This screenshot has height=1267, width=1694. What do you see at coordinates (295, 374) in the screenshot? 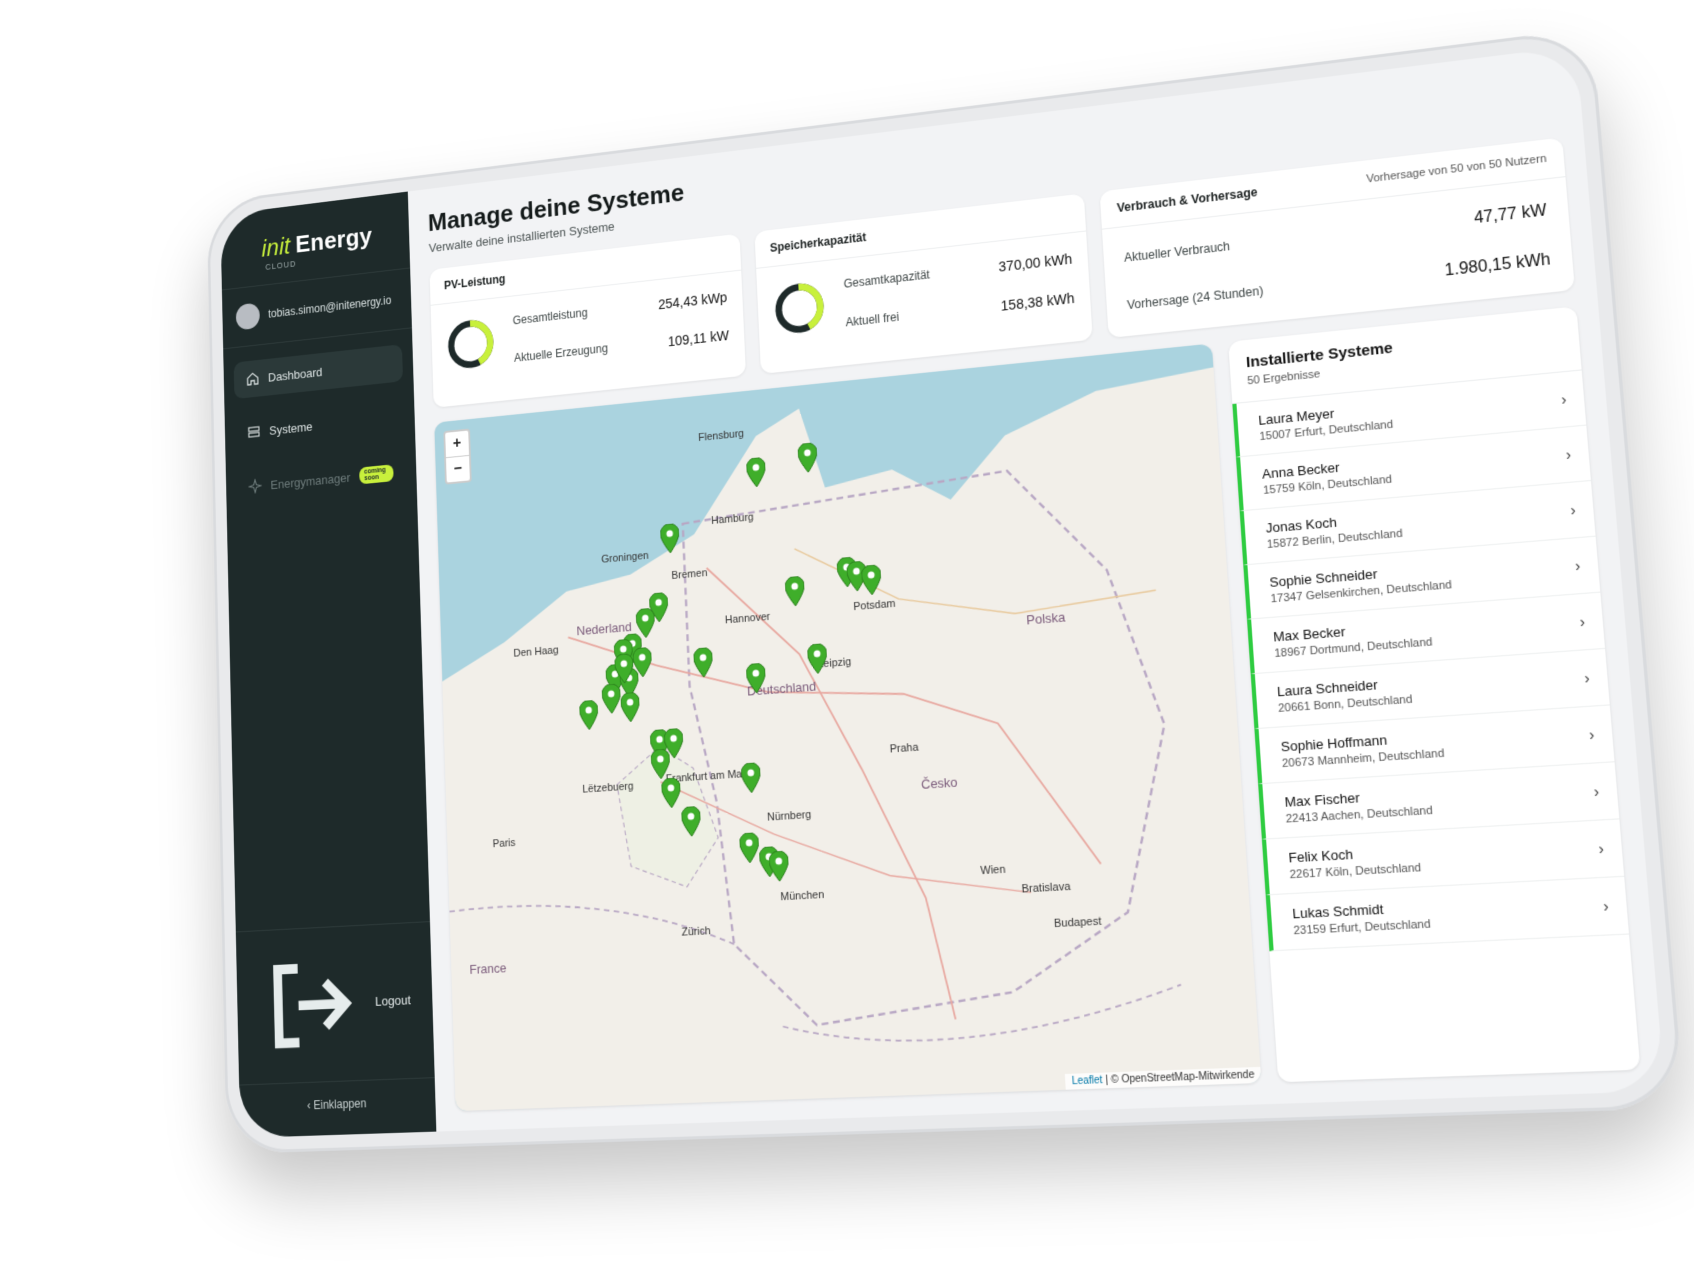
I see `sidebar-item-label: Dashboard` at bounding box center [295, 374].